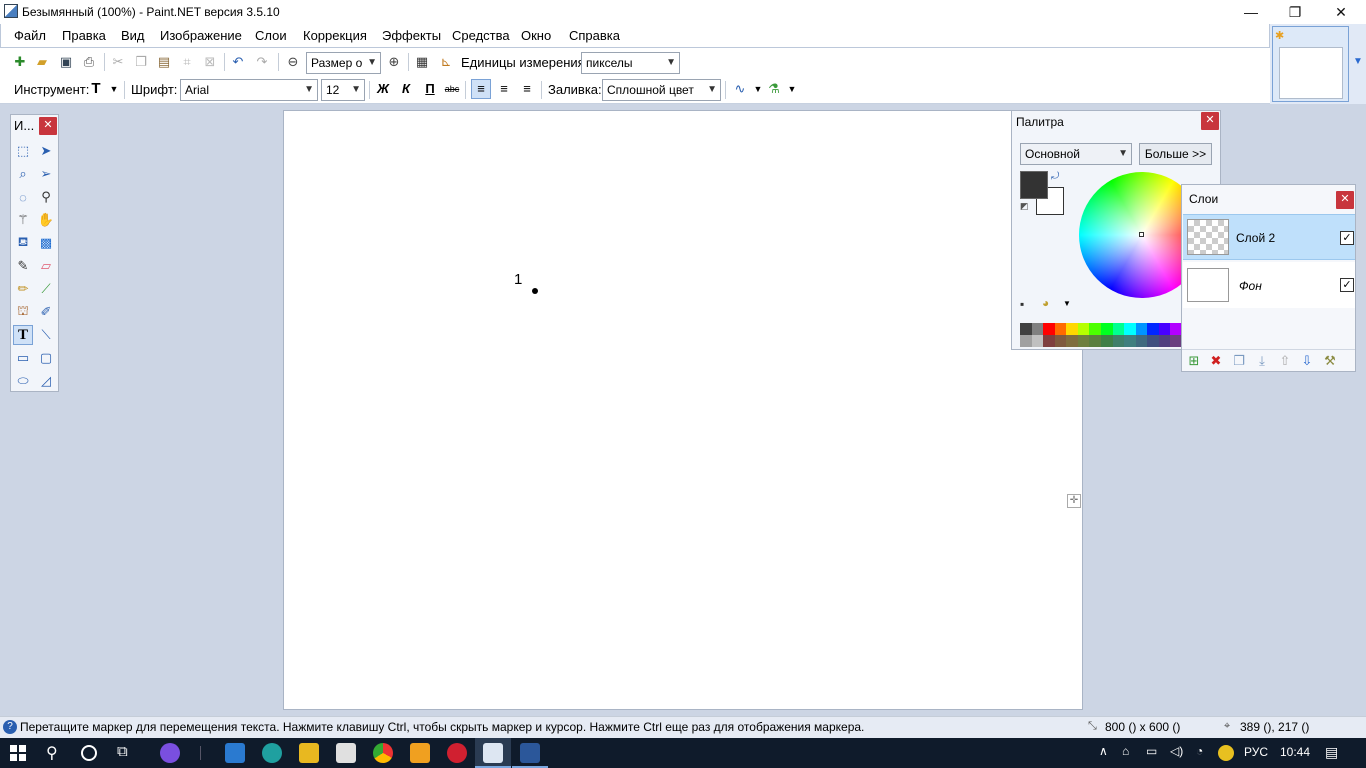  Describe the element at coordinates (23, 335) in the screenshot. I see `text-icon: T` at that location.